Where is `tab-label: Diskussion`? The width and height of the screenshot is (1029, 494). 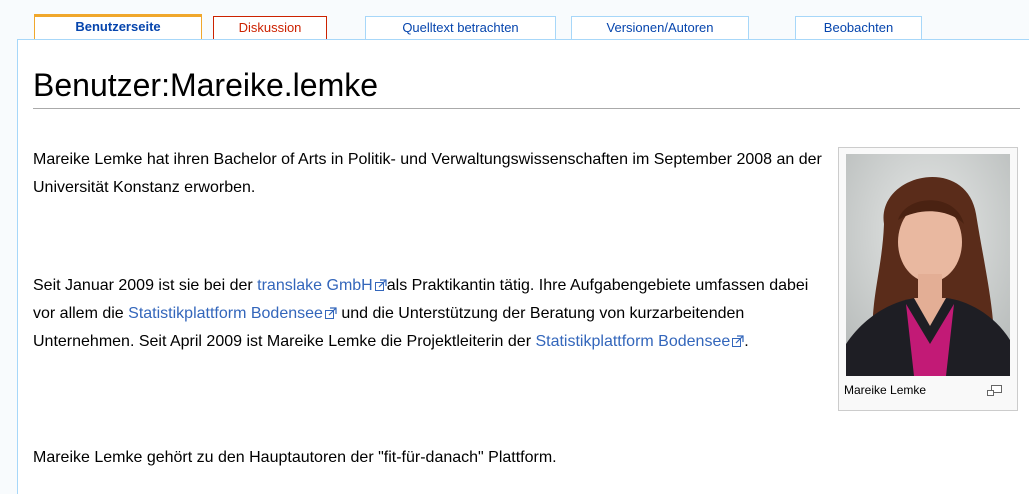 tab-label: Diskussion is located at coordinates (270, 27).